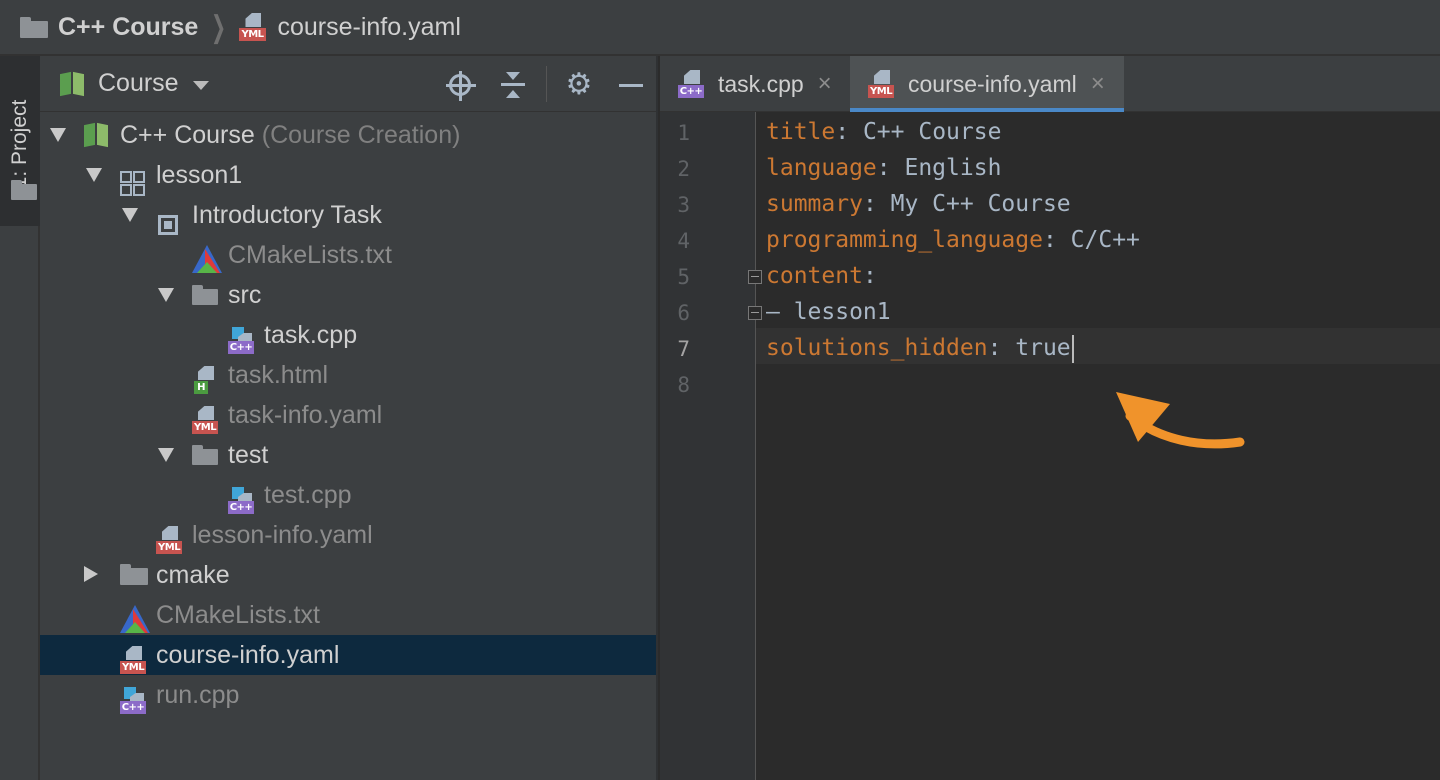 This screenshot has width=1440, height=780. What do you see at coordinates (19, 144) in the screenshot?
I see `project-tool-tab-label: 1: Project` at bounding box center [19, 144].